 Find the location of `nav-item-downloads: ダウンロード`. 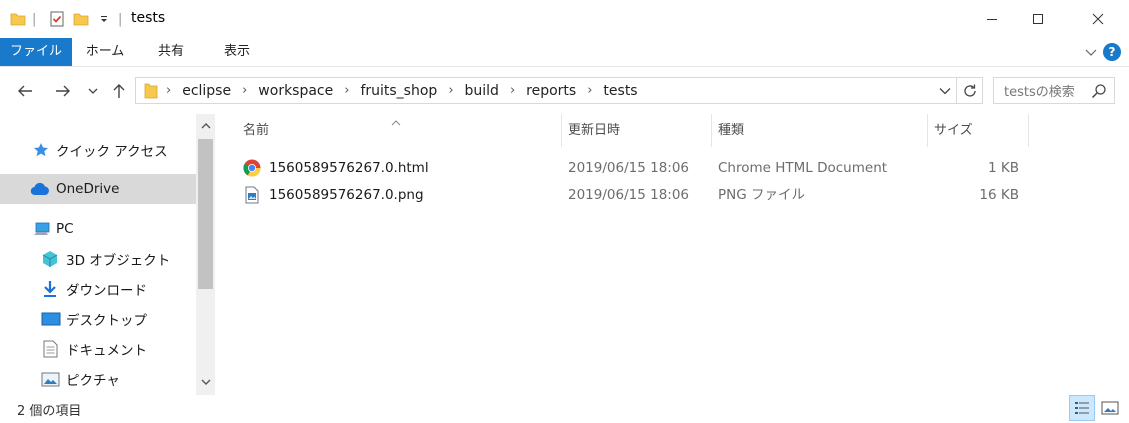

nav-item-downloads: ダウンロード is located at coordinates (98, 289).